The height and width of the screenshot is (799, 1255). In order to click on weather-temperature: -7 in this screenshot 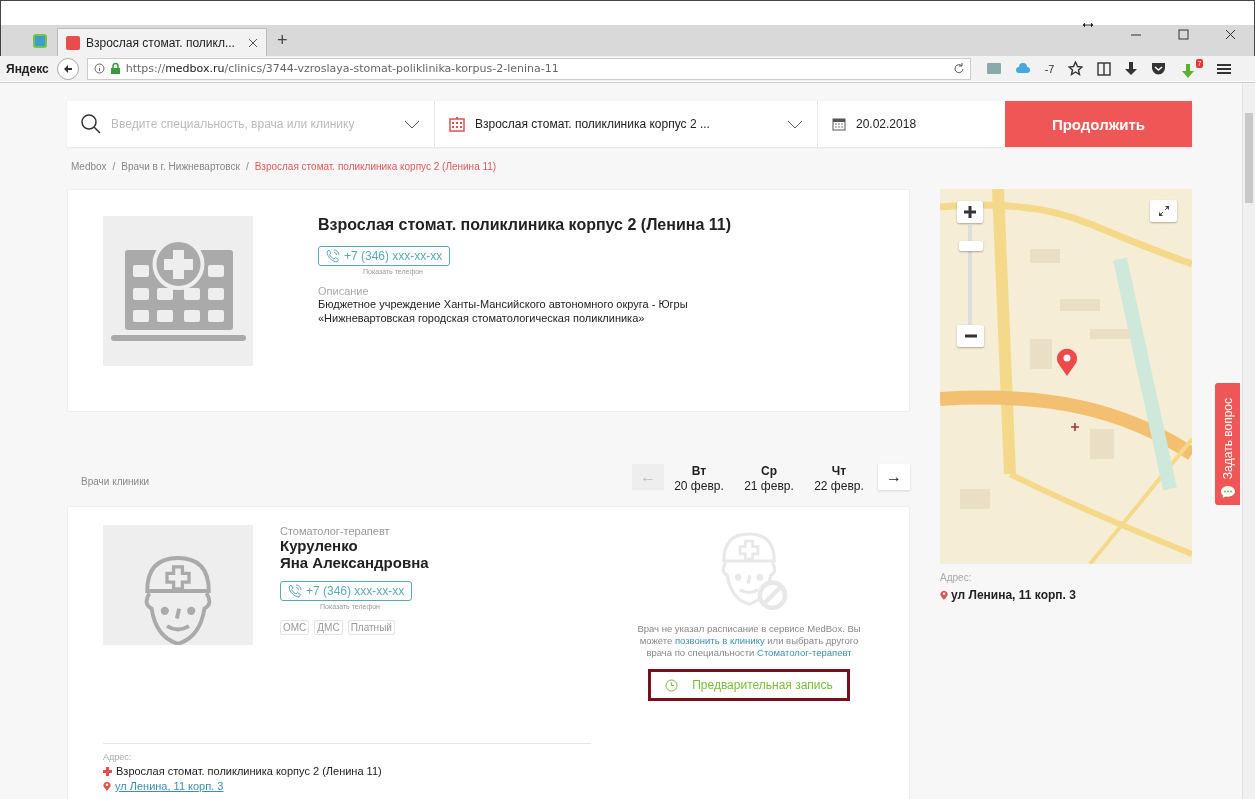, I will do `click(1049, 68)`.